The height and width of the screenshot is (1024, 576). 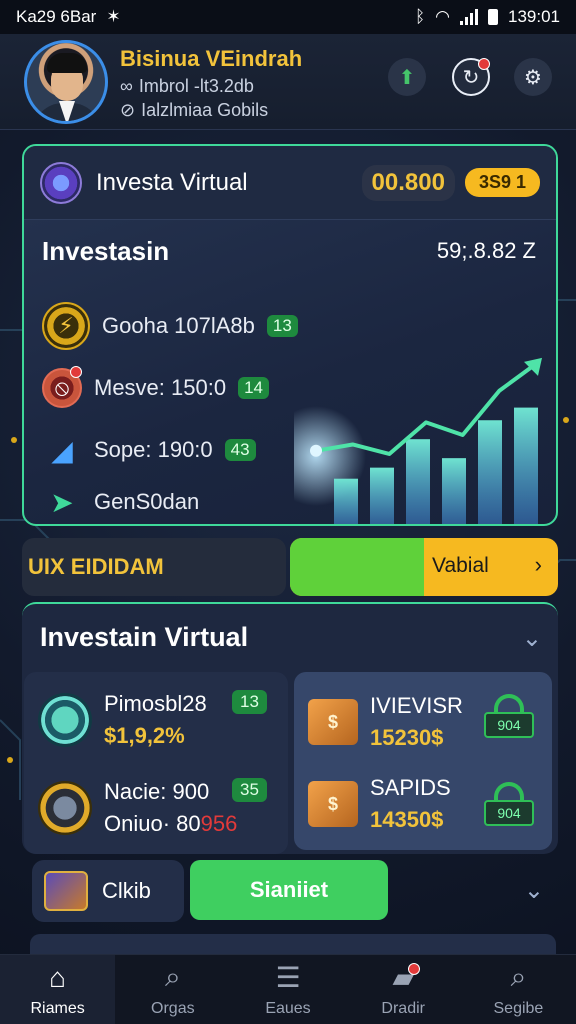 I want to click on action-row: UIX EIDIDAM Vabial ›, so click(x=290, y=567).